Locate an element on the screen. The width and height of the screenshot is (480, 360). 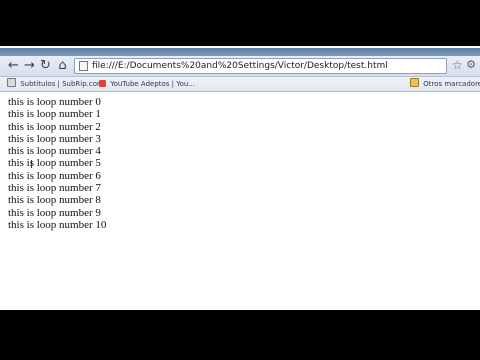
content-line: this is loop number 2 is located at coordinates (54, 126).